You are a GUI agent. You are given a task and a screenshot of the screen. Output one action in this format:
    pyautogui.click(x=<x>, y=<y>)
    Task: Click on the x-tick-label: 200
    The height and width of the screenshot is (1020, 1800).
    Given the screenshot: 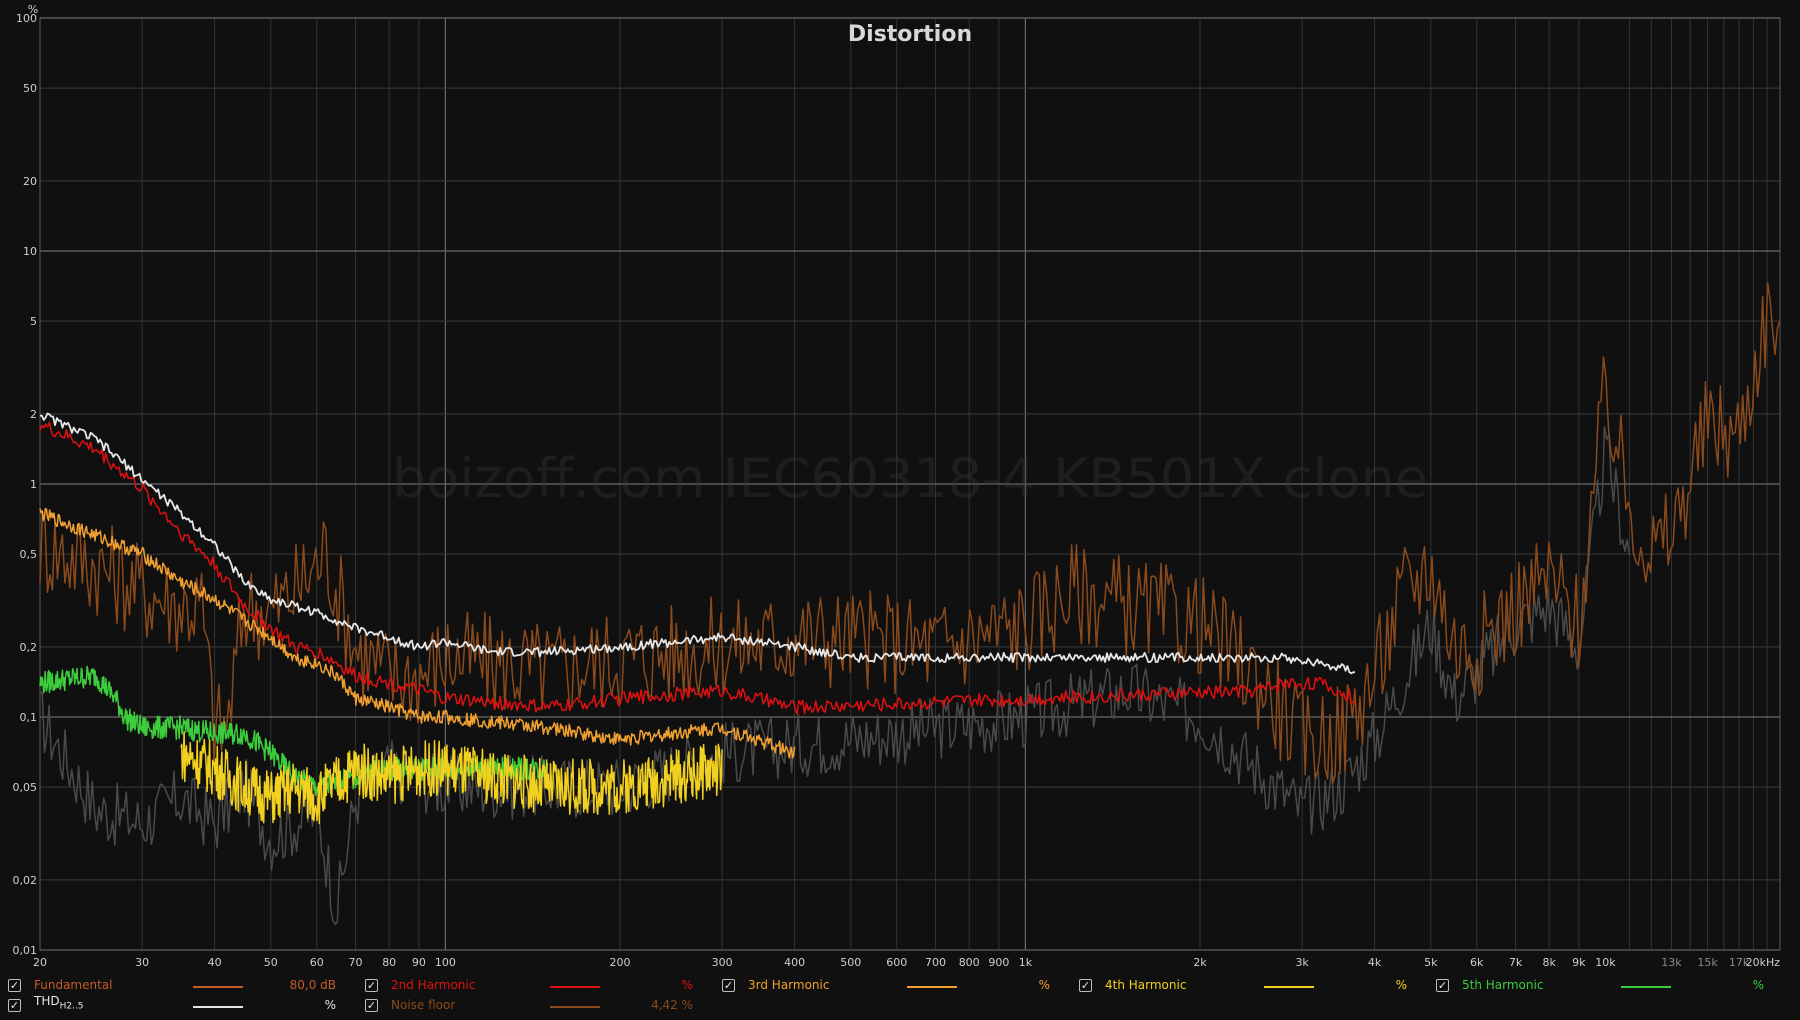 What is the action you would take?
    pyautogui.click(x=620, y=962)
    